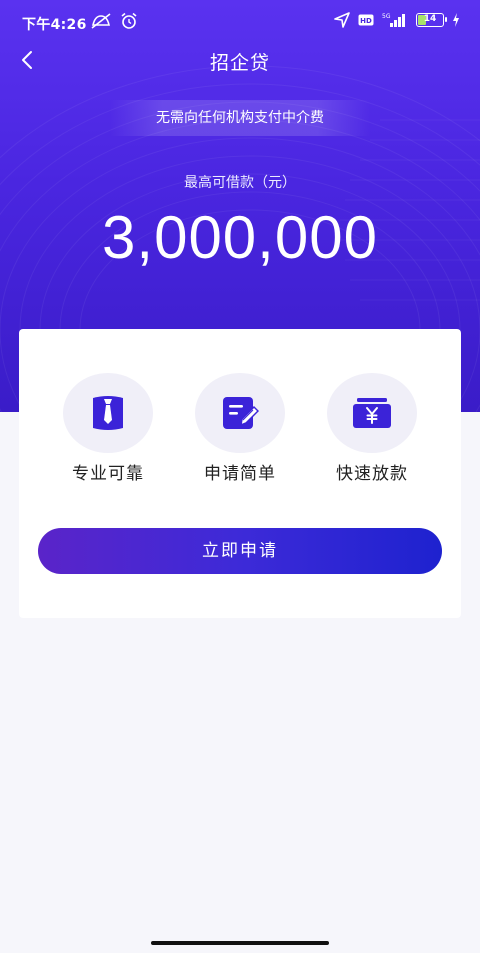 Image resolution: width=480 pixels, height=953 pixels. I want to click on battery-level: 14, so click(430, 19).